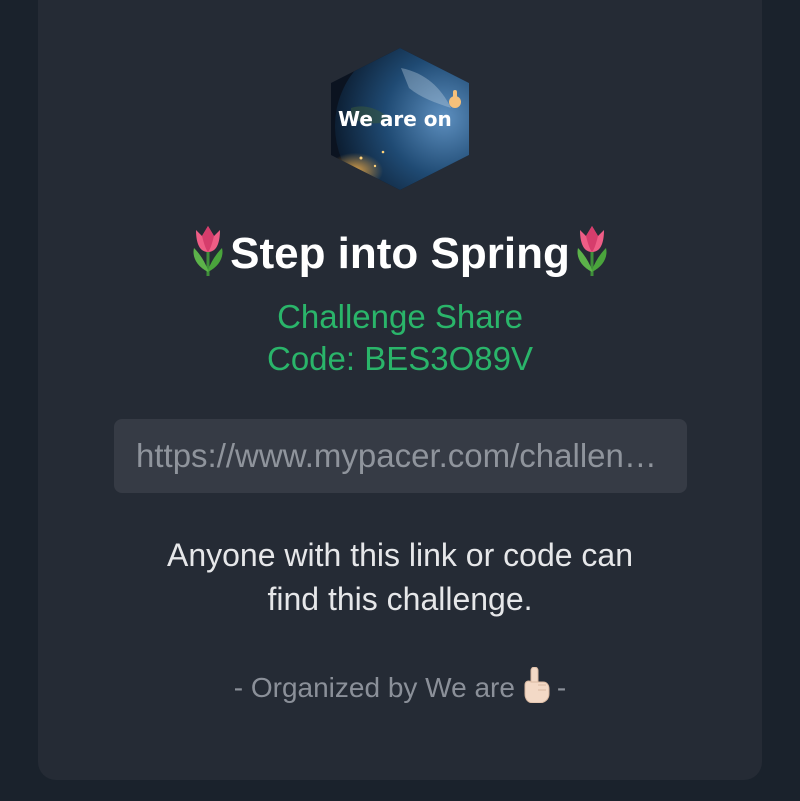 The width and height of the screenshot is (800, 801). I want to click on share-label: Challenge Share, so click(400, 316).